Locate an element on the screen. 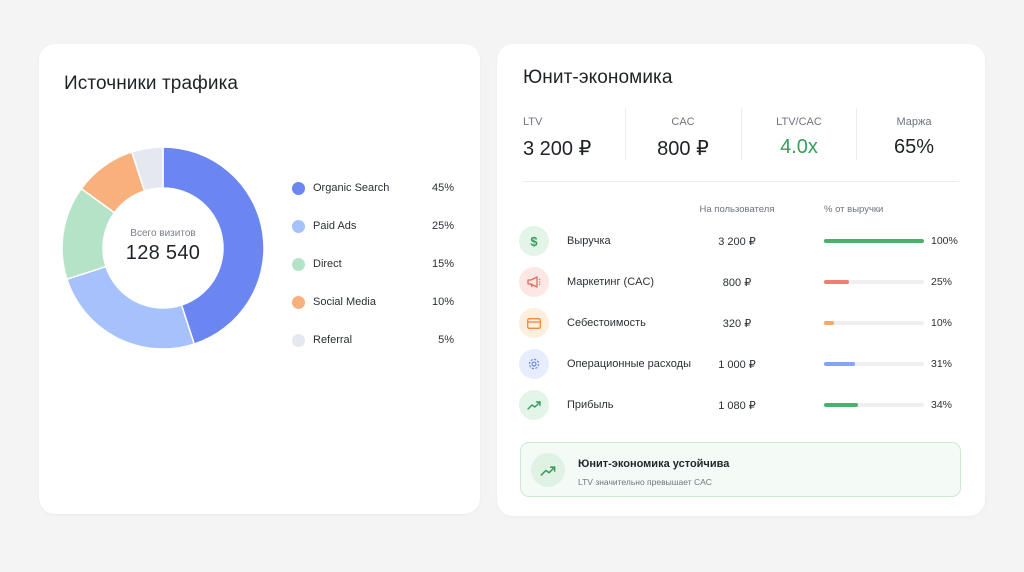  kpi-ltv: LTV 3 200 ₽ is located at coordinates (573, 135).